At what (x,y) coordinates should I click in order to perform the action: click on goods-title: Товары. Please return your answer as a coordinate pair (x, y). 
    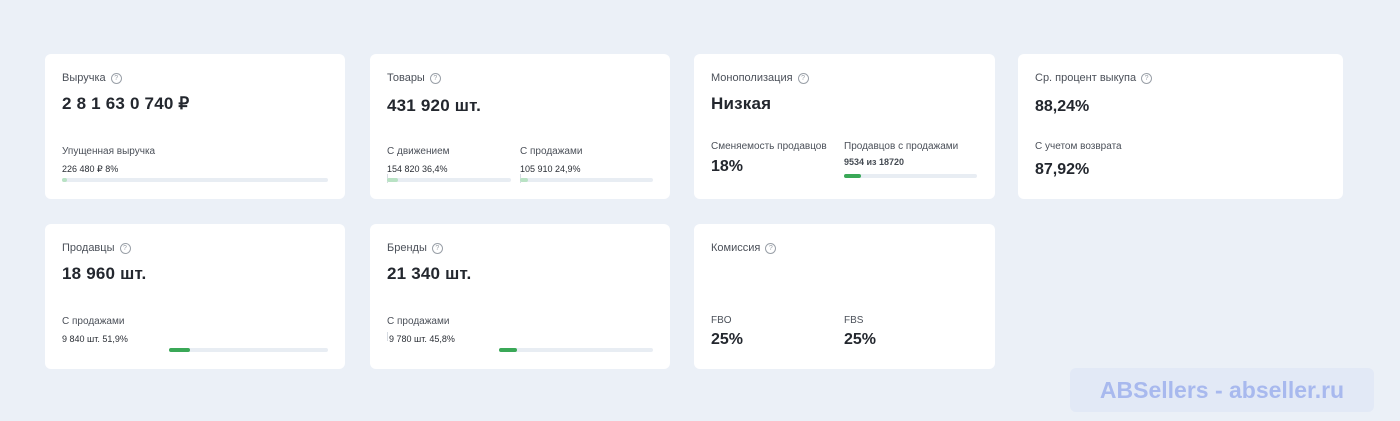
    Looking at the image, I should click on (406, 78).